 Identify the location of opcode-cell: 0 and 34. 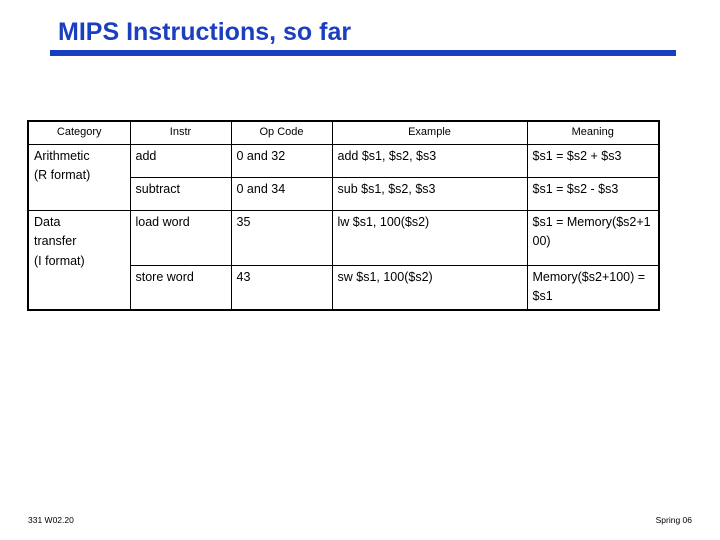
(281, 194).